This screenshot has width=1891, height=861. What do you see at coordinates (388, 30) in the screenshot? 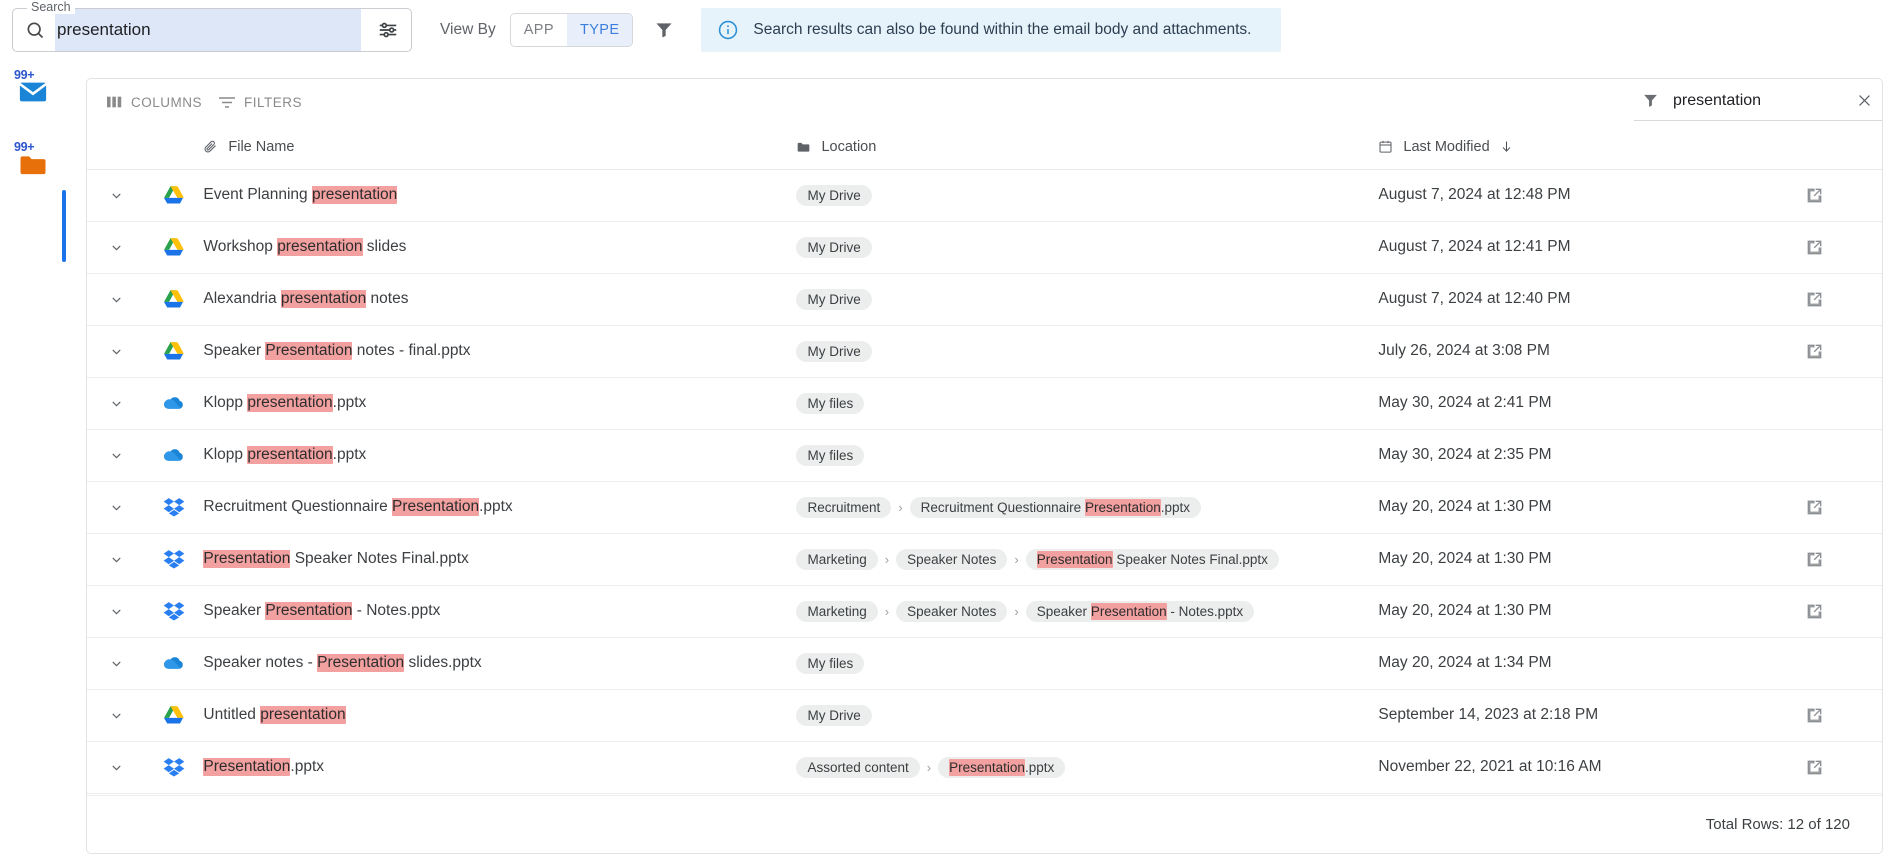
I see `tune-icon` at bounding box center [388, 30].